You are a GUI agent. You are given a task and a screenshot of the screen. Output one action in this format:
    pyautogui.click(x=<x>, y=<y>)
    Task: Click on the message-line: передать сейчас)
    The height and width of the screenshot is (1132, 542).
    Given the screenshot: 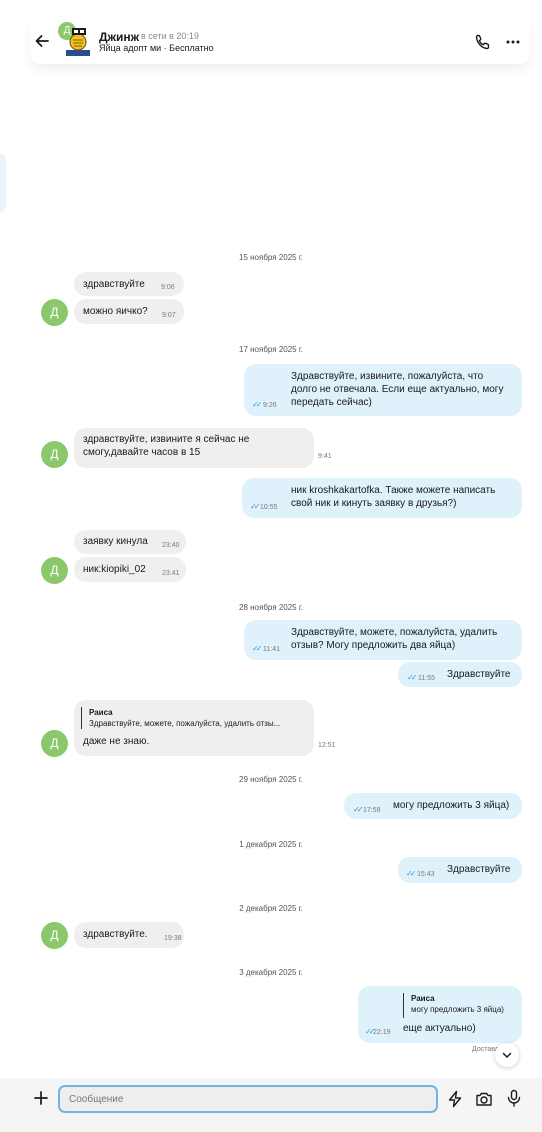 What is the action you would take?
    pyautogui.click(x=331, y=402)
    